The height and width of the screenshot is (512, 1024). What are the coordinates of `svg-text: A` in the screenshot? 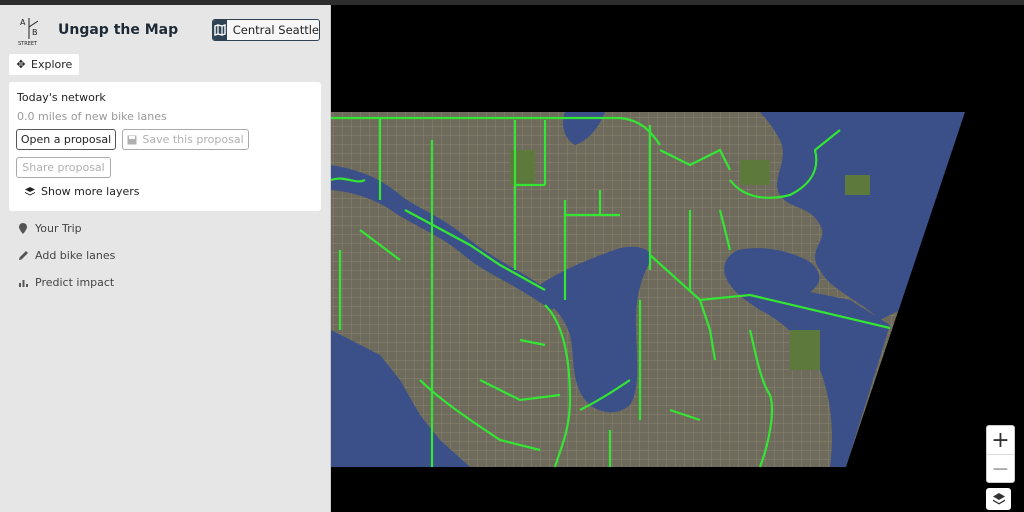 It's located at (23, 22).